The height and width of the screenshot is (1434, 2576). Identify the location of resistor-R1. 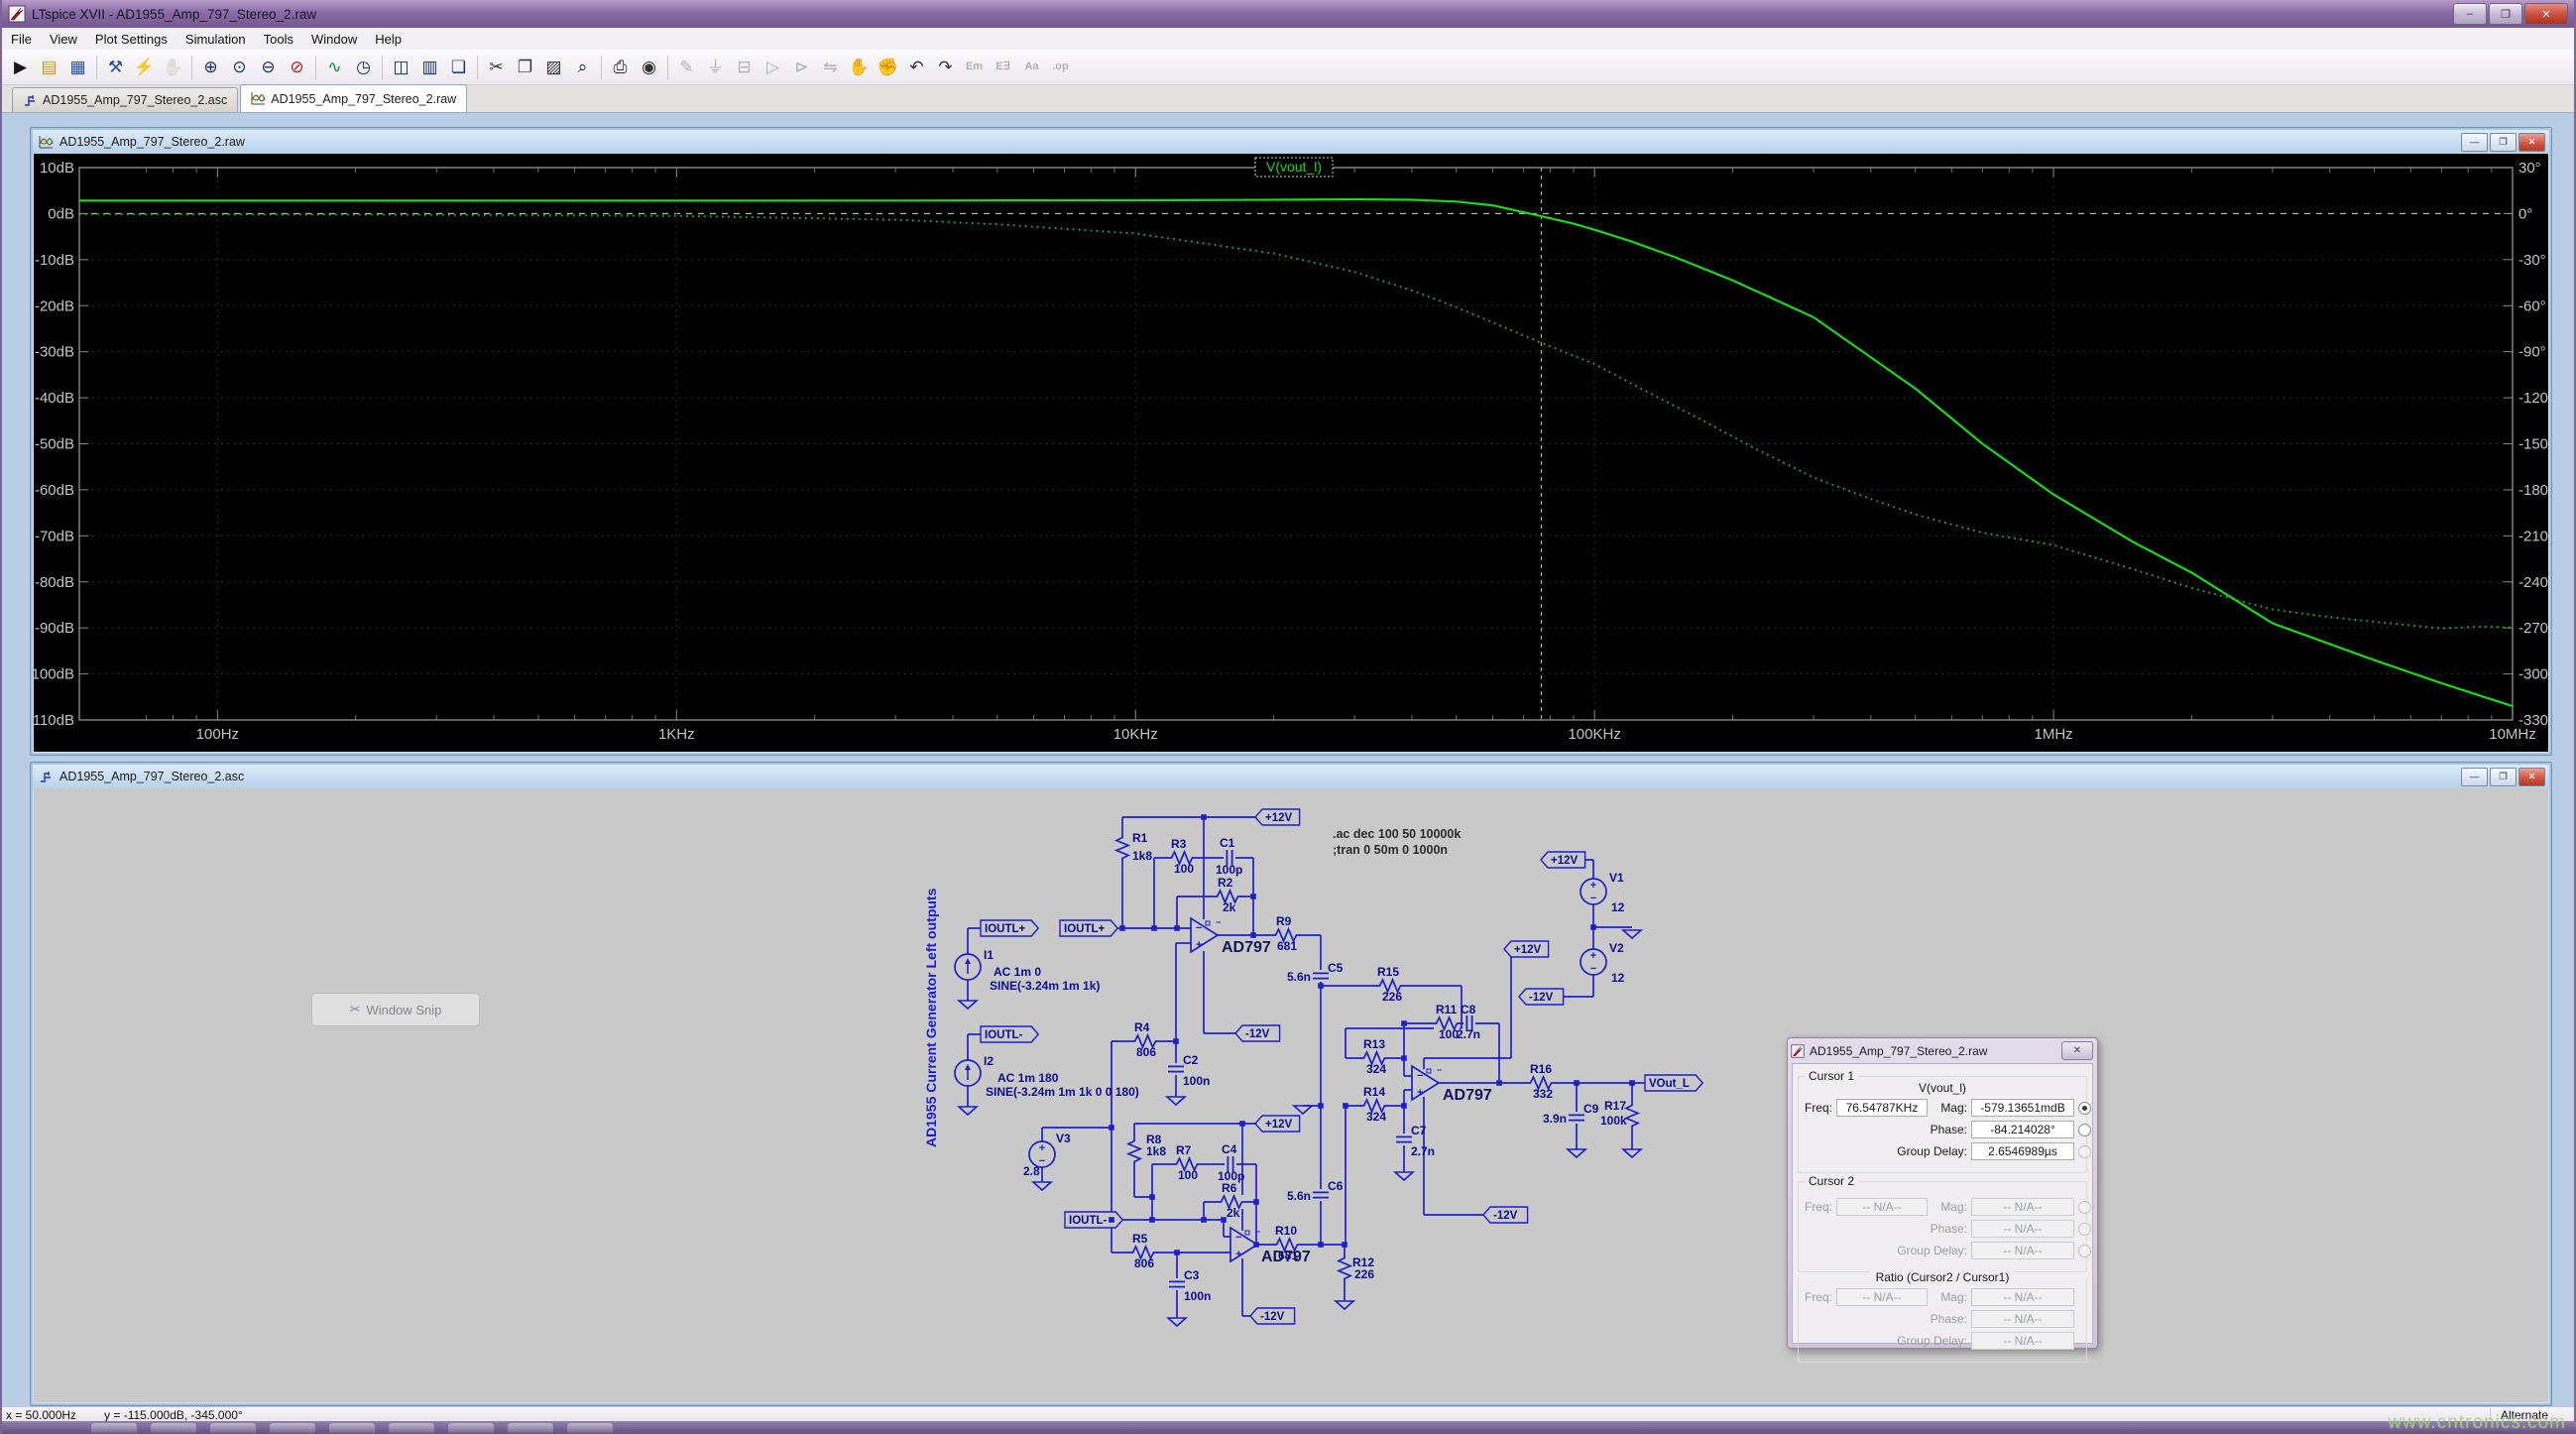
(1122, 848).